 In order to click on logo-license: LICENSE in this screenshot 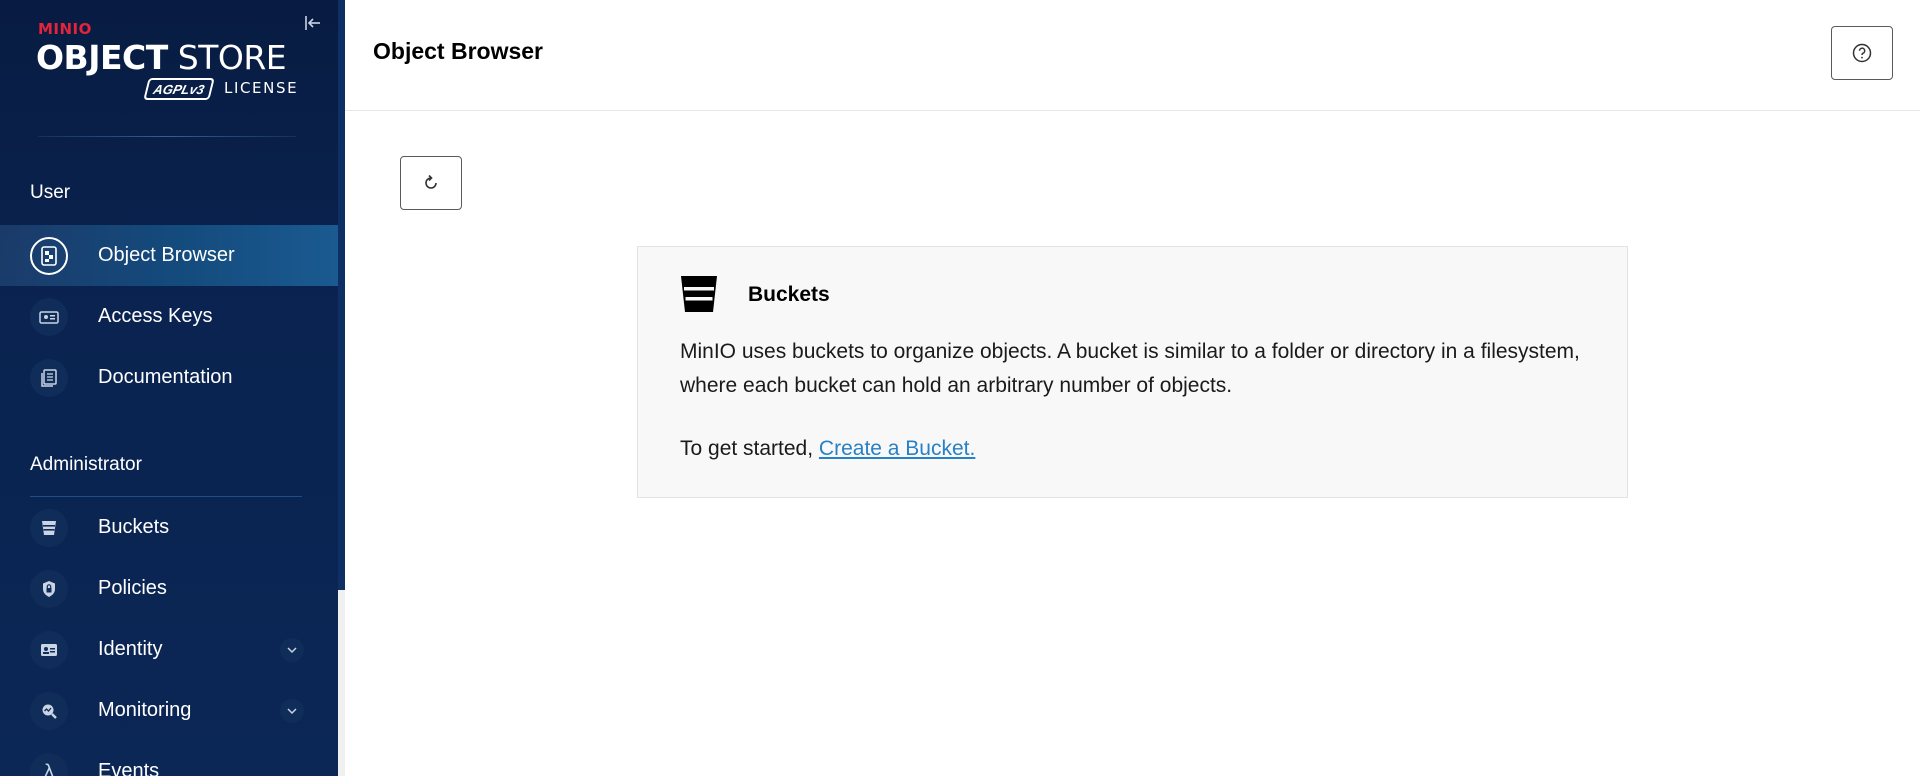, I will do `click(261, 88)`.